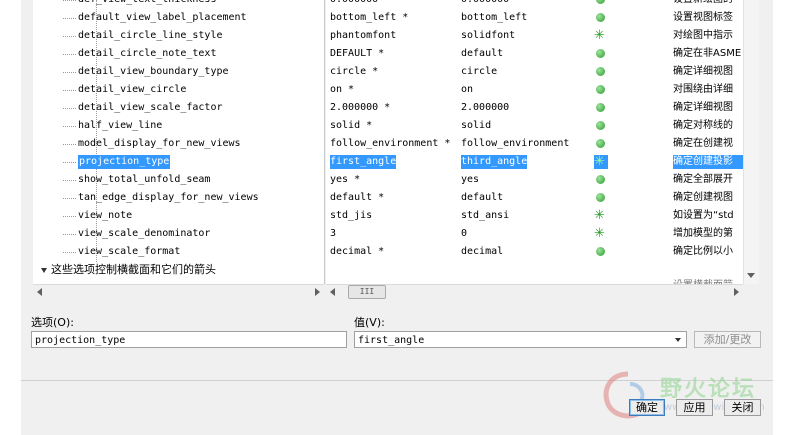 This screenshot has width=799, height=435. Describe the element at coordinates (129, 252) in the screenshot. I see `option-name: view_scale_format` at that location.